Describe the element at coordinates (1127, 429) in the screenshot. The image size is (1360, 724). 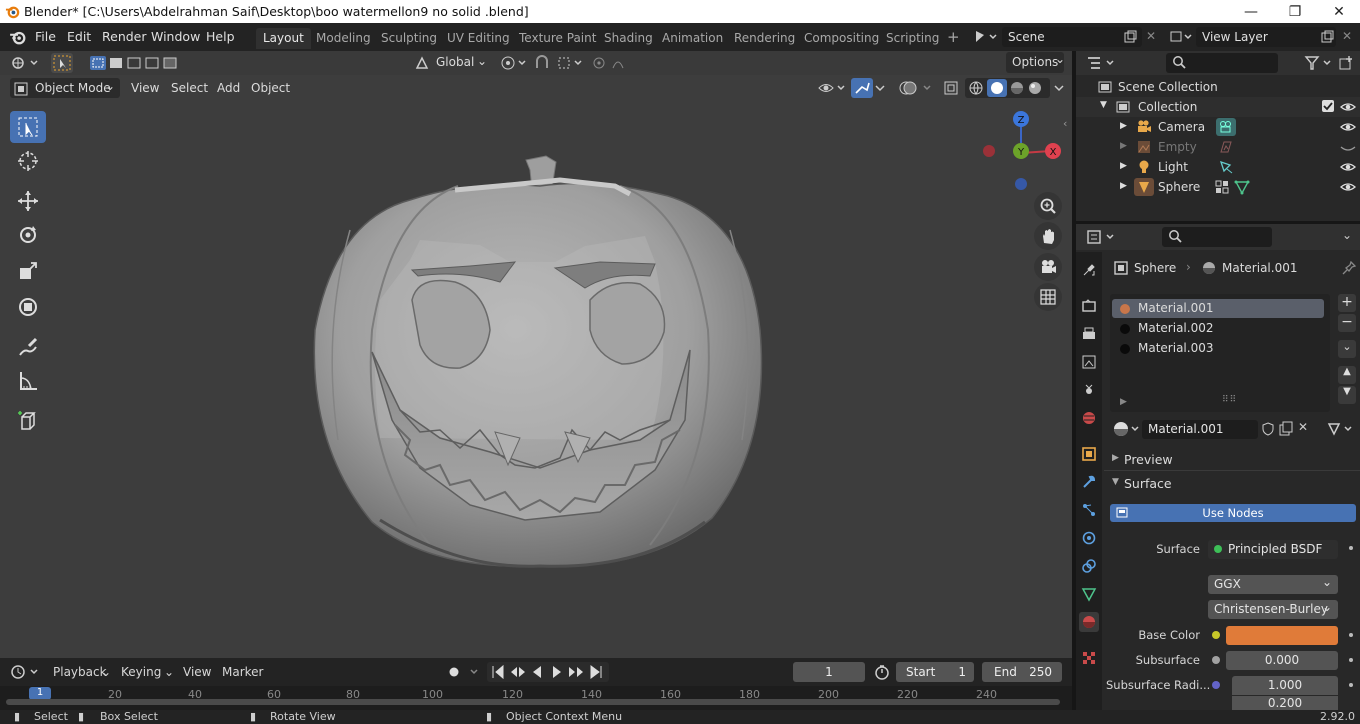
I see `browse-material-icon` at that location.